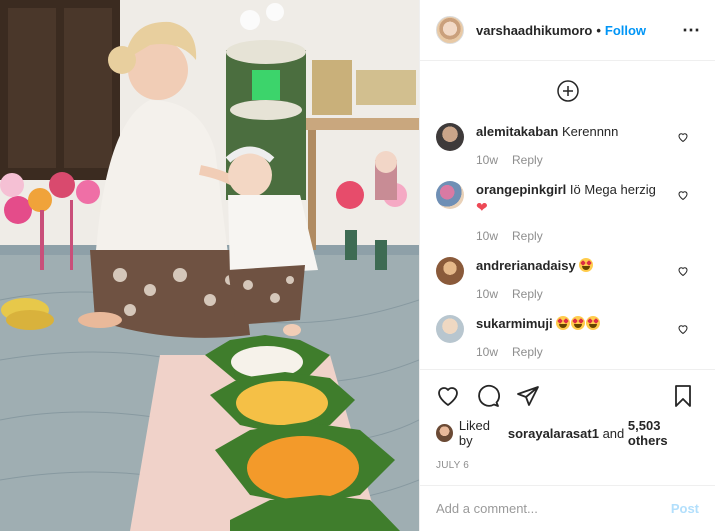 Image resolution: width=715 pixels, height=531 pixels. What do you see at coordinates (444, 433) in the screenshot?
I see `liker-avatar` at bounding box center [444, 433].